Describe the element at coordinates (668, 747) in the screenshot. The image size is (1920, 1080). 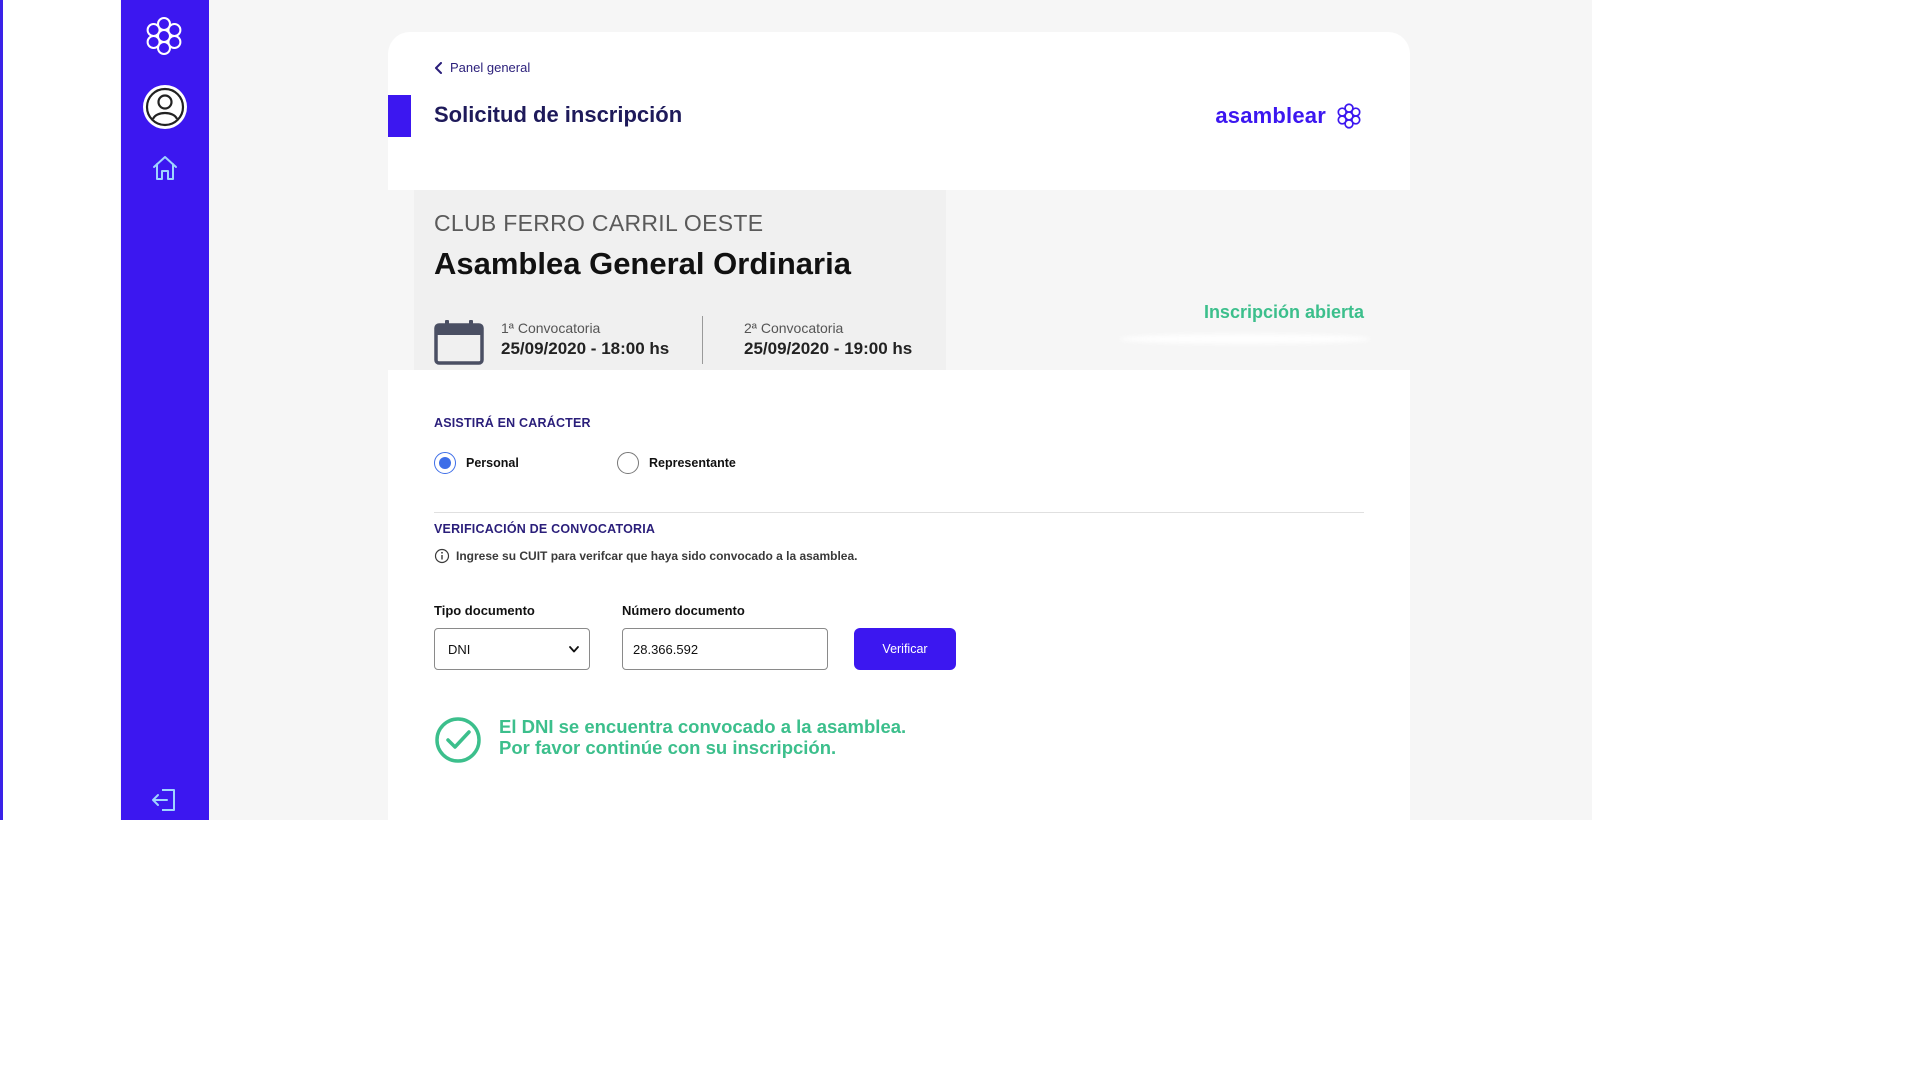
I see `success-line-2: Por favor continúe con su inscripción.` at that location.